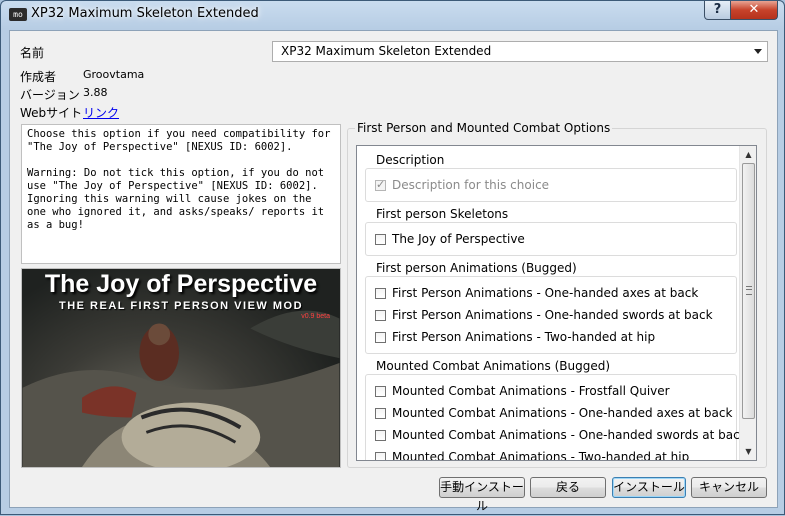 This screenshot has width=785, height=516. What do you see at coordinates (50, 95) in the screenshot?
I see `version-label: バージョン` at bounding box center [50, 95].